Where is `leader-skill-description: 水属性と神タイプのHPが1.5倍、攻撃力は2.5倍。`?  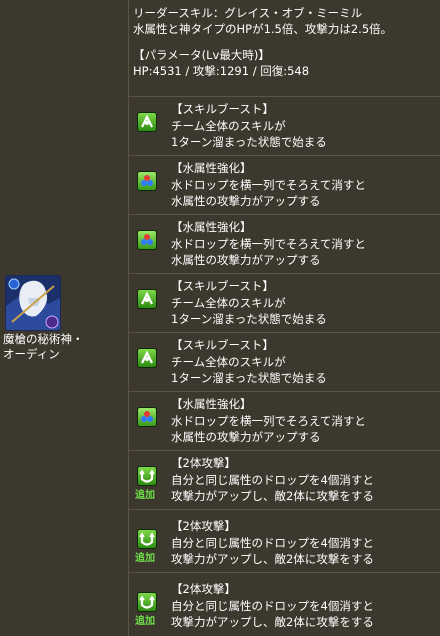 leader-skill-description: 水属性と神タイプのHPが1.5倍、攻撃力は2.5倍。 is located at coordinates (263, 28).